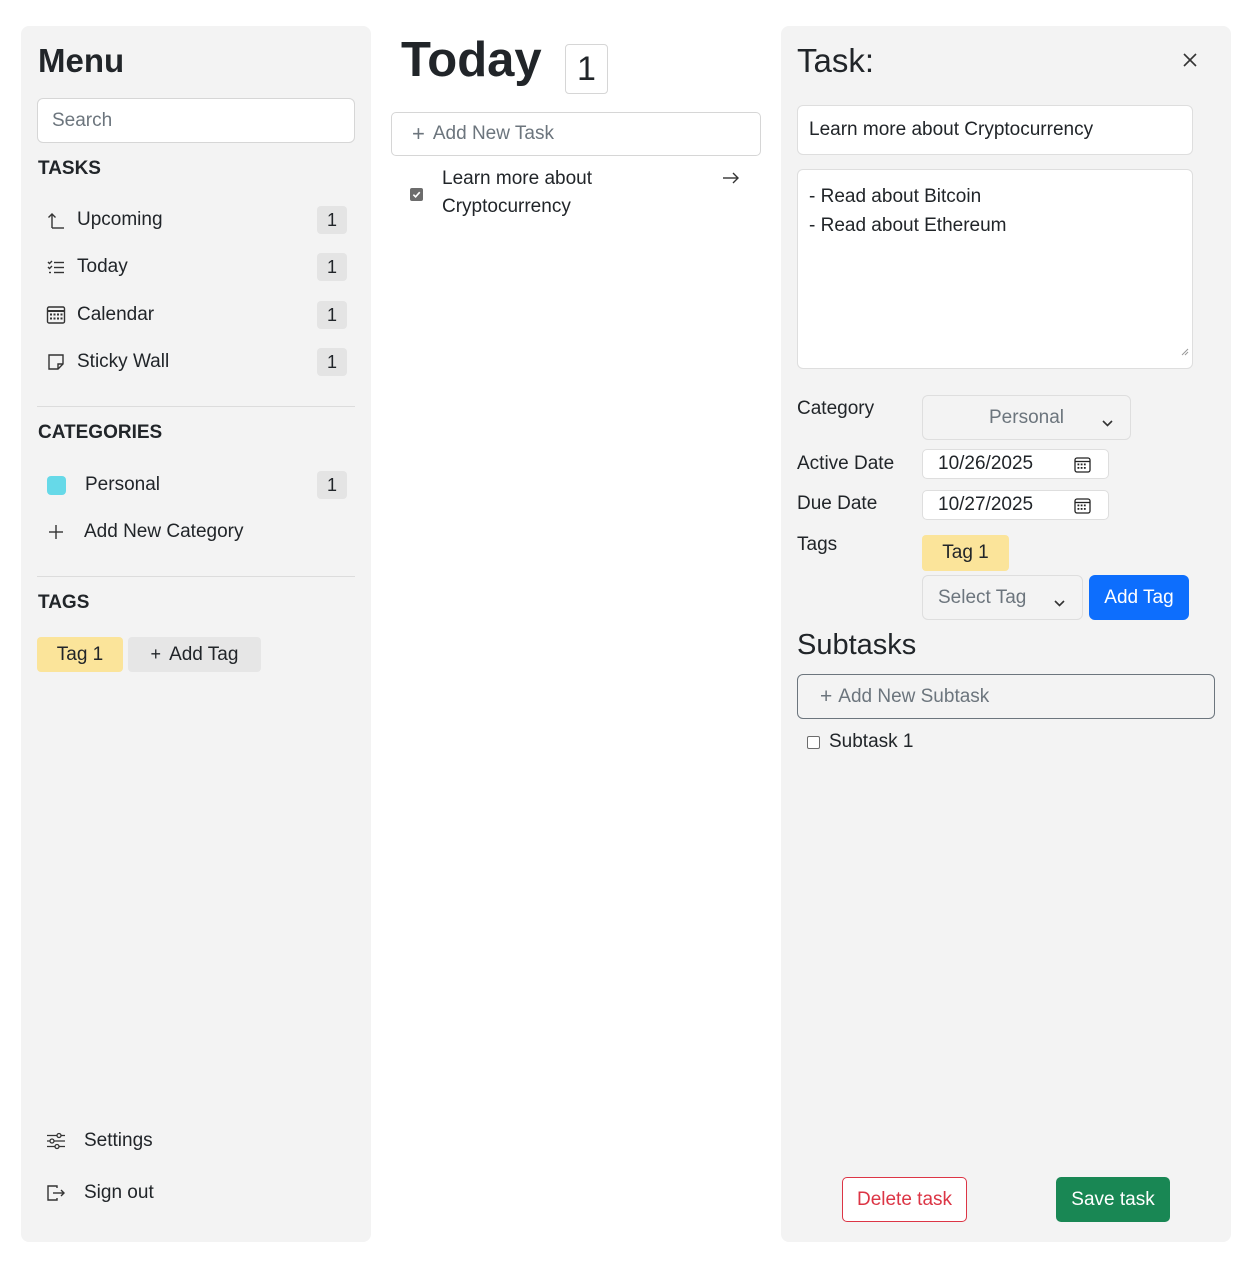 Image resolution: width=1247 pixels, height=1262 pixels. Describe the element at coordinates (576, 134) in the screenshot. I see `add-task-button: + Add New Task` at that location.